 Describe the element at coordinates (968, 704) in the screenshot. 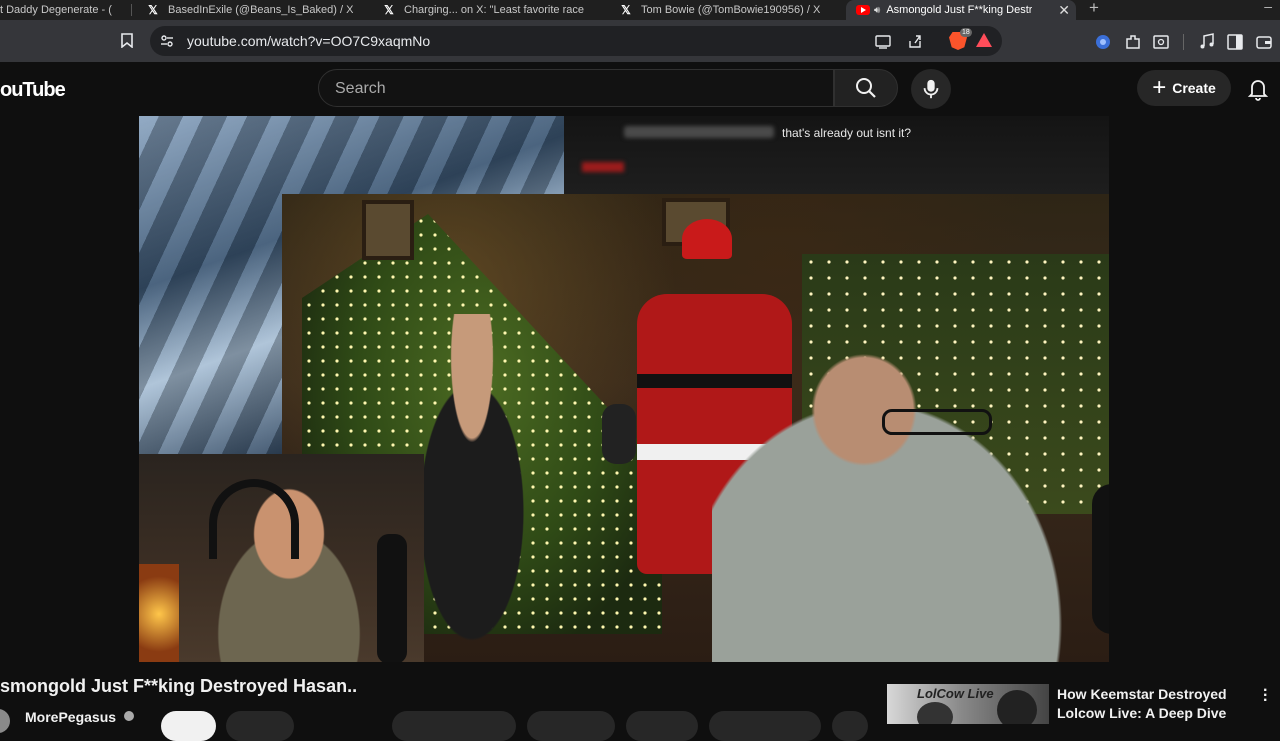

I see `recommended-video-thumbnail: LolCow Live` at that location.